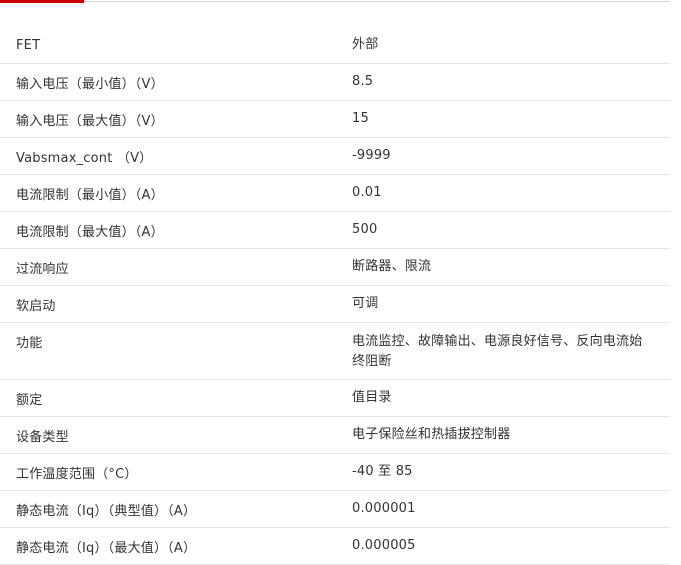 This screenshot has height=565, width=681. What do you see at coordinates (335, 230) in the screenshot?
I see `spec-row-ilim-max: 电流限制（最大值）（A） 500` at bounding box center [335, 230].